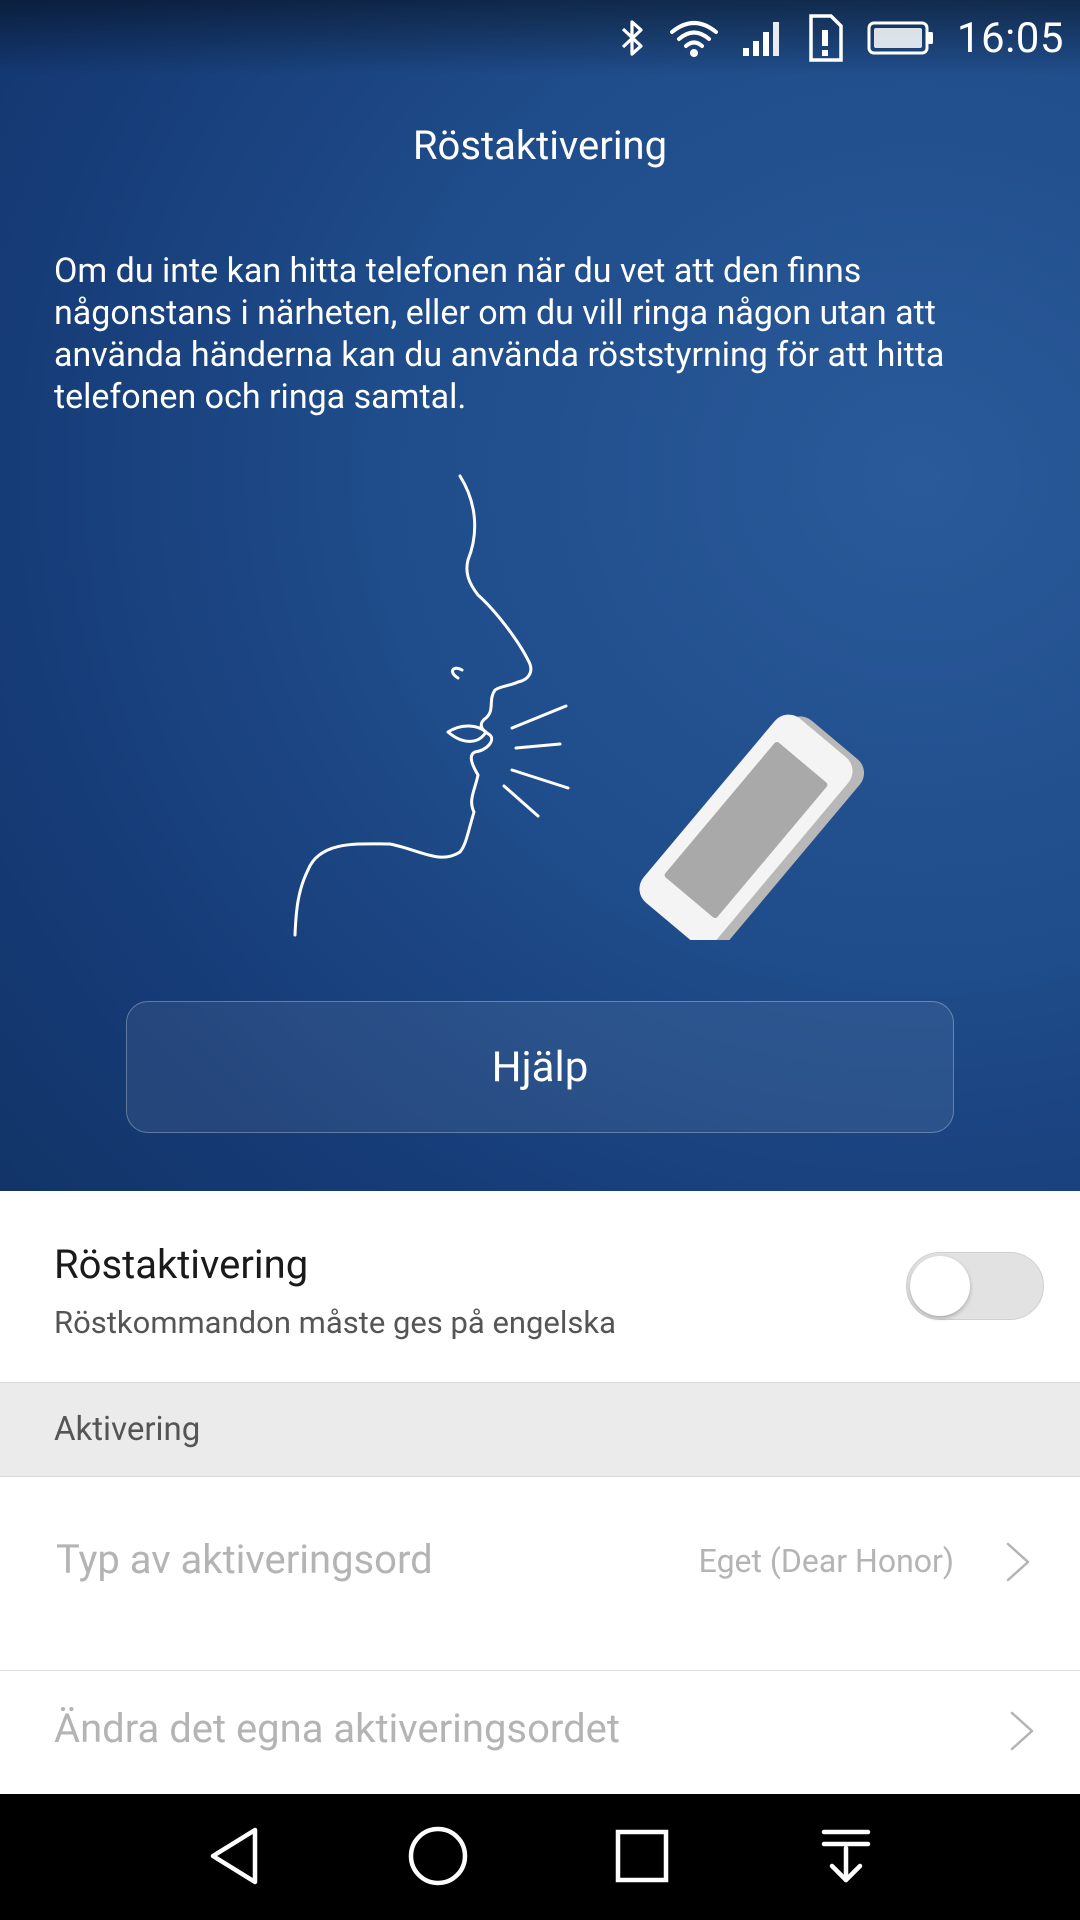 This screenshot has height=1920, width=1080. Describe the element at coordinates (127, 1429) in the screenshot. I see `section-header-label: Aktivering` at that location.